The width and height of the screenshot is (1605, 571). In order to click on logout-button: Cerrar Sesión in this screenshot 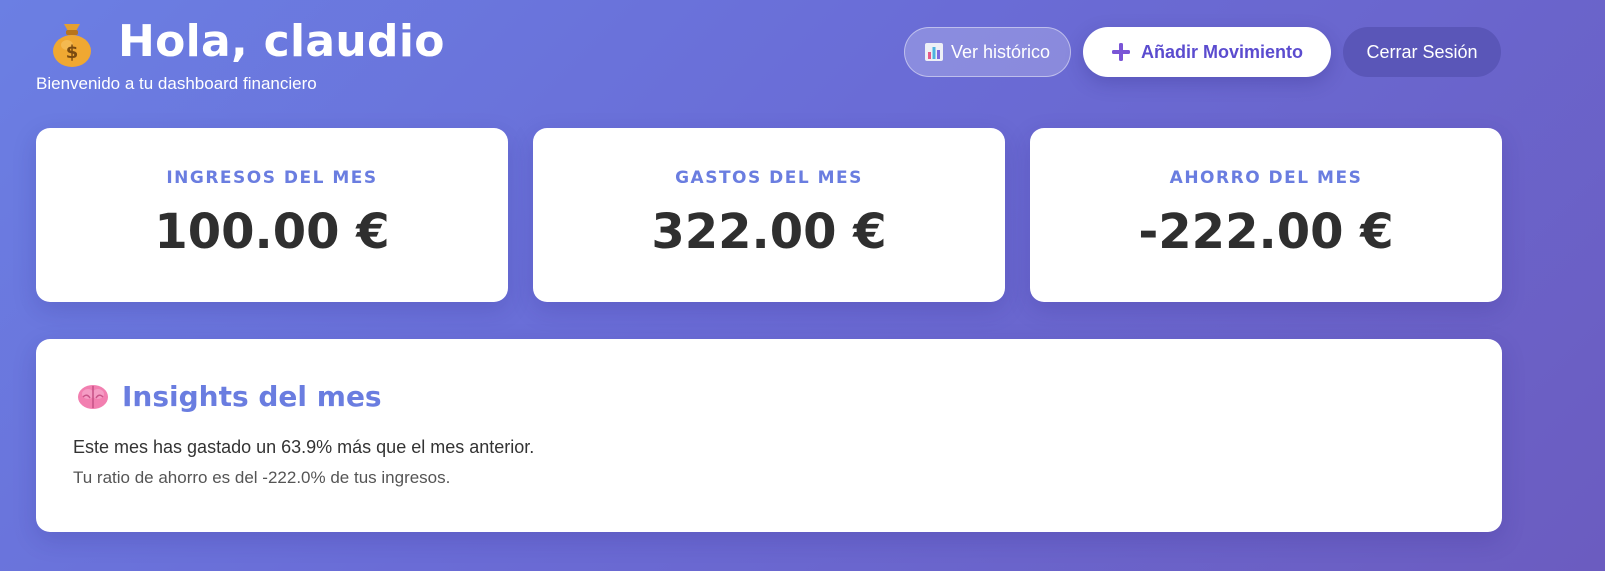, I will do `click(1422, 52)`.